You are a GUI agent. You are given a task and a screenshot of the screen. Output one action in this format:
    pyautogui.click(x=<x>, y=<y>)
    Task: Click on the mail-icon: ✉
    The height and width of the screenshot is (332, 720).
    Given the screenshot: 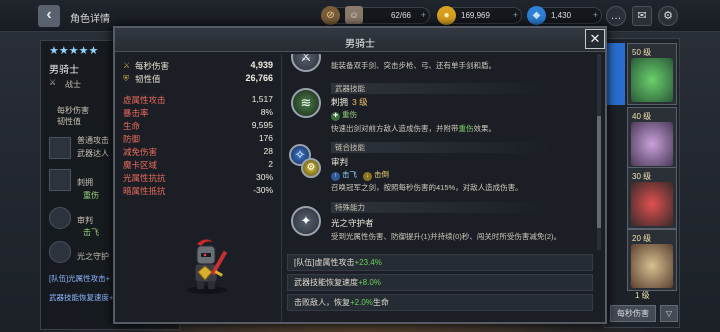 What is the action you would take?
    pyautogui.click(x=642, y=16)
    